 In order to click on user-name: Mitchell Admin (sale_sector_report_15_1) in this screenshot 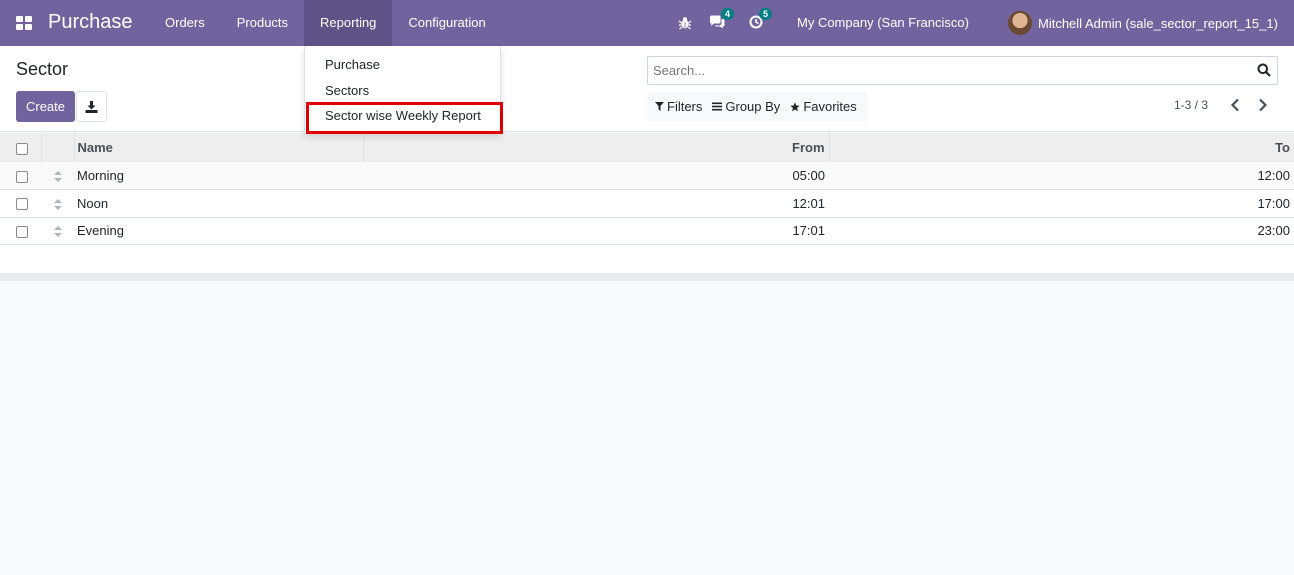, I will do `click(1158, 23)`.